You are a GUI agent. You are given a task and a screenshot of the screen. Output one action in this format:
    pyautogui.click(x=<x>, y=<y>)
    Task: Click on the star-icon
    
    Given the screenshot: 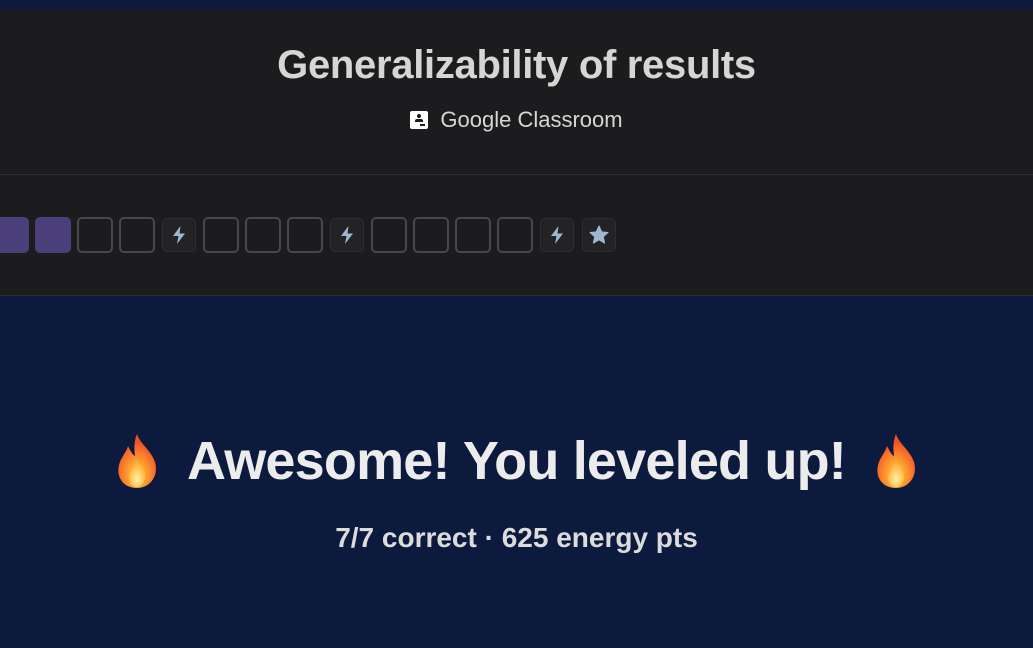 What is the action you would take?
    pyautogui.click(x=599, y=234)
    